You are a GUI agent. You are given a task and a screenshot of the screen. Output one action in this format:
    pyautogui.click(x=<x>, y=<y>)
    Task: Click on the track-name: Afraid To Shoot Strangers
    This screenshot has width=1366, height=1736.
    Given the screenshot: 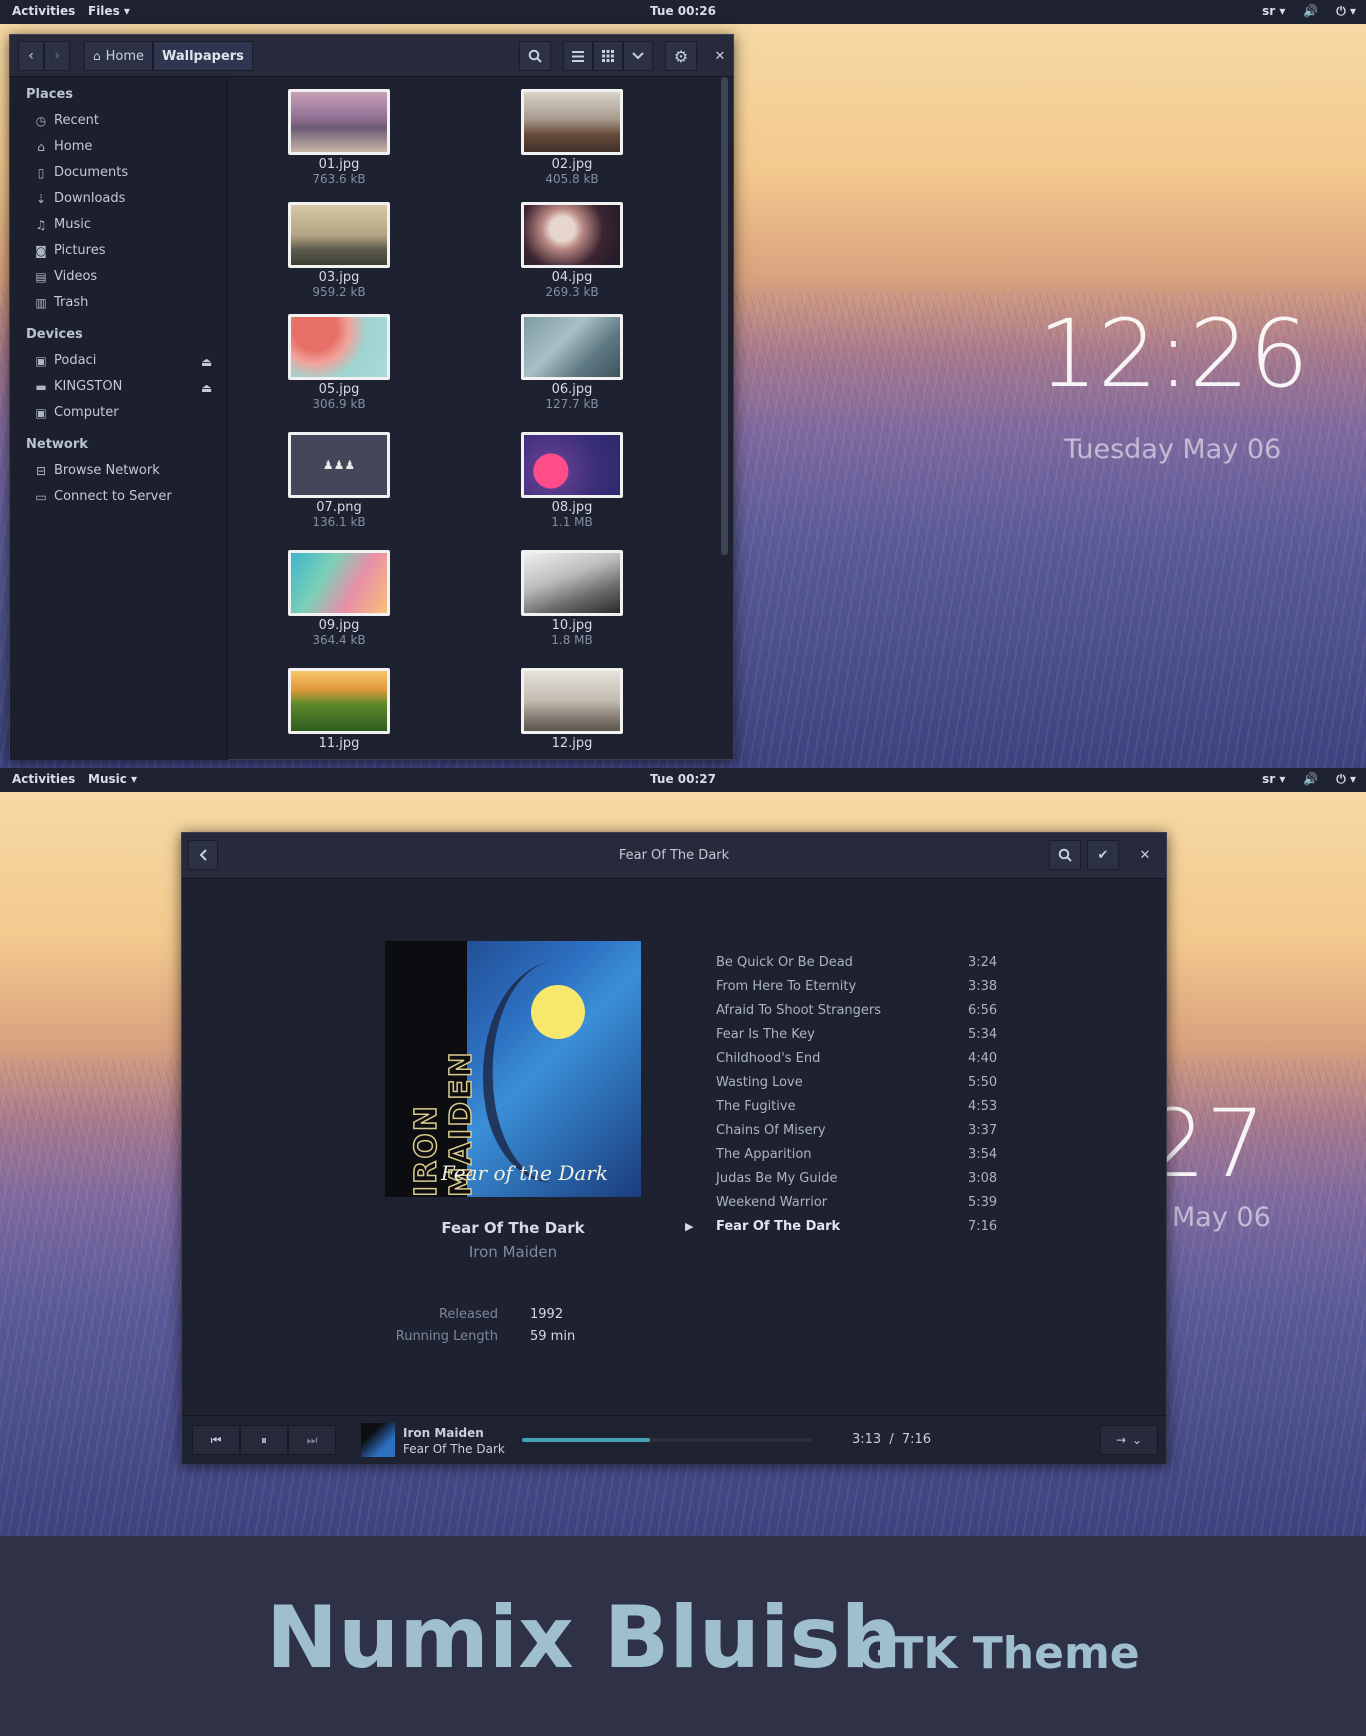 What is the action you would take?
    pyautogui.click(x=799, y=1010)
    